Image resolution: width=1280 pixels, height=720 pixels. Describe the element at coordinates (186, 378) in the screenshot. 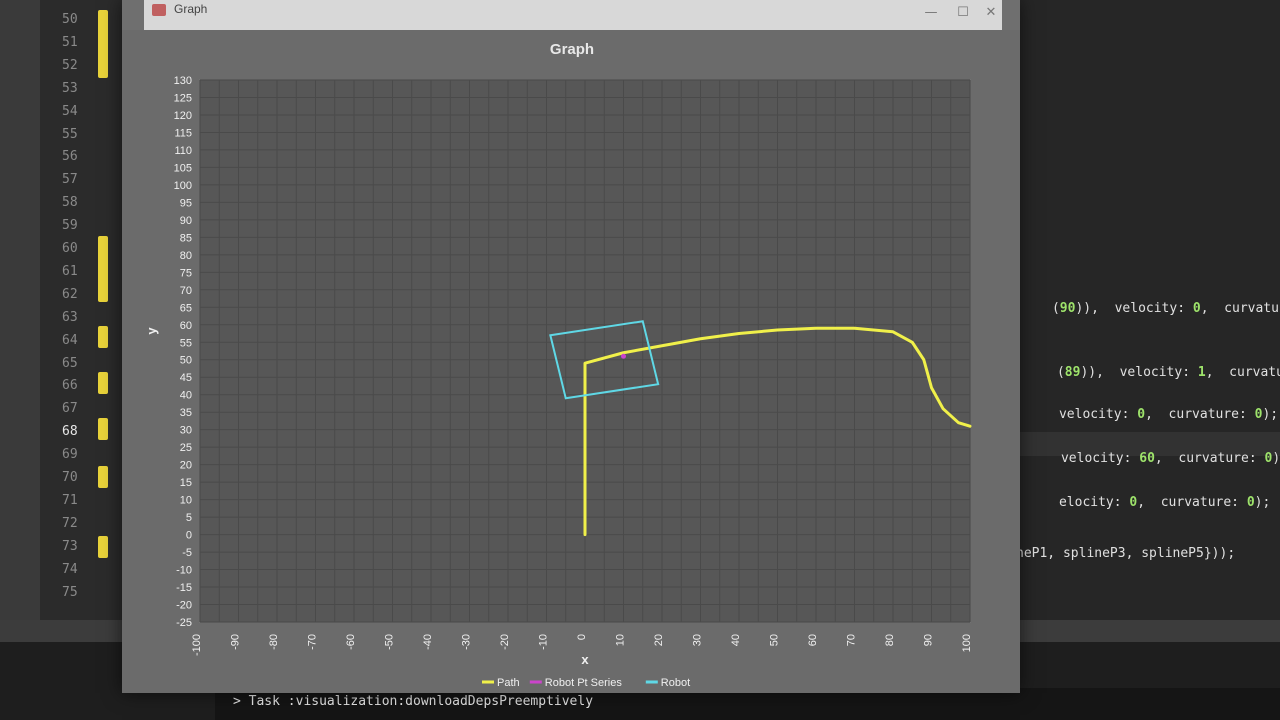

I see `y-tick-label: 45` at that location.